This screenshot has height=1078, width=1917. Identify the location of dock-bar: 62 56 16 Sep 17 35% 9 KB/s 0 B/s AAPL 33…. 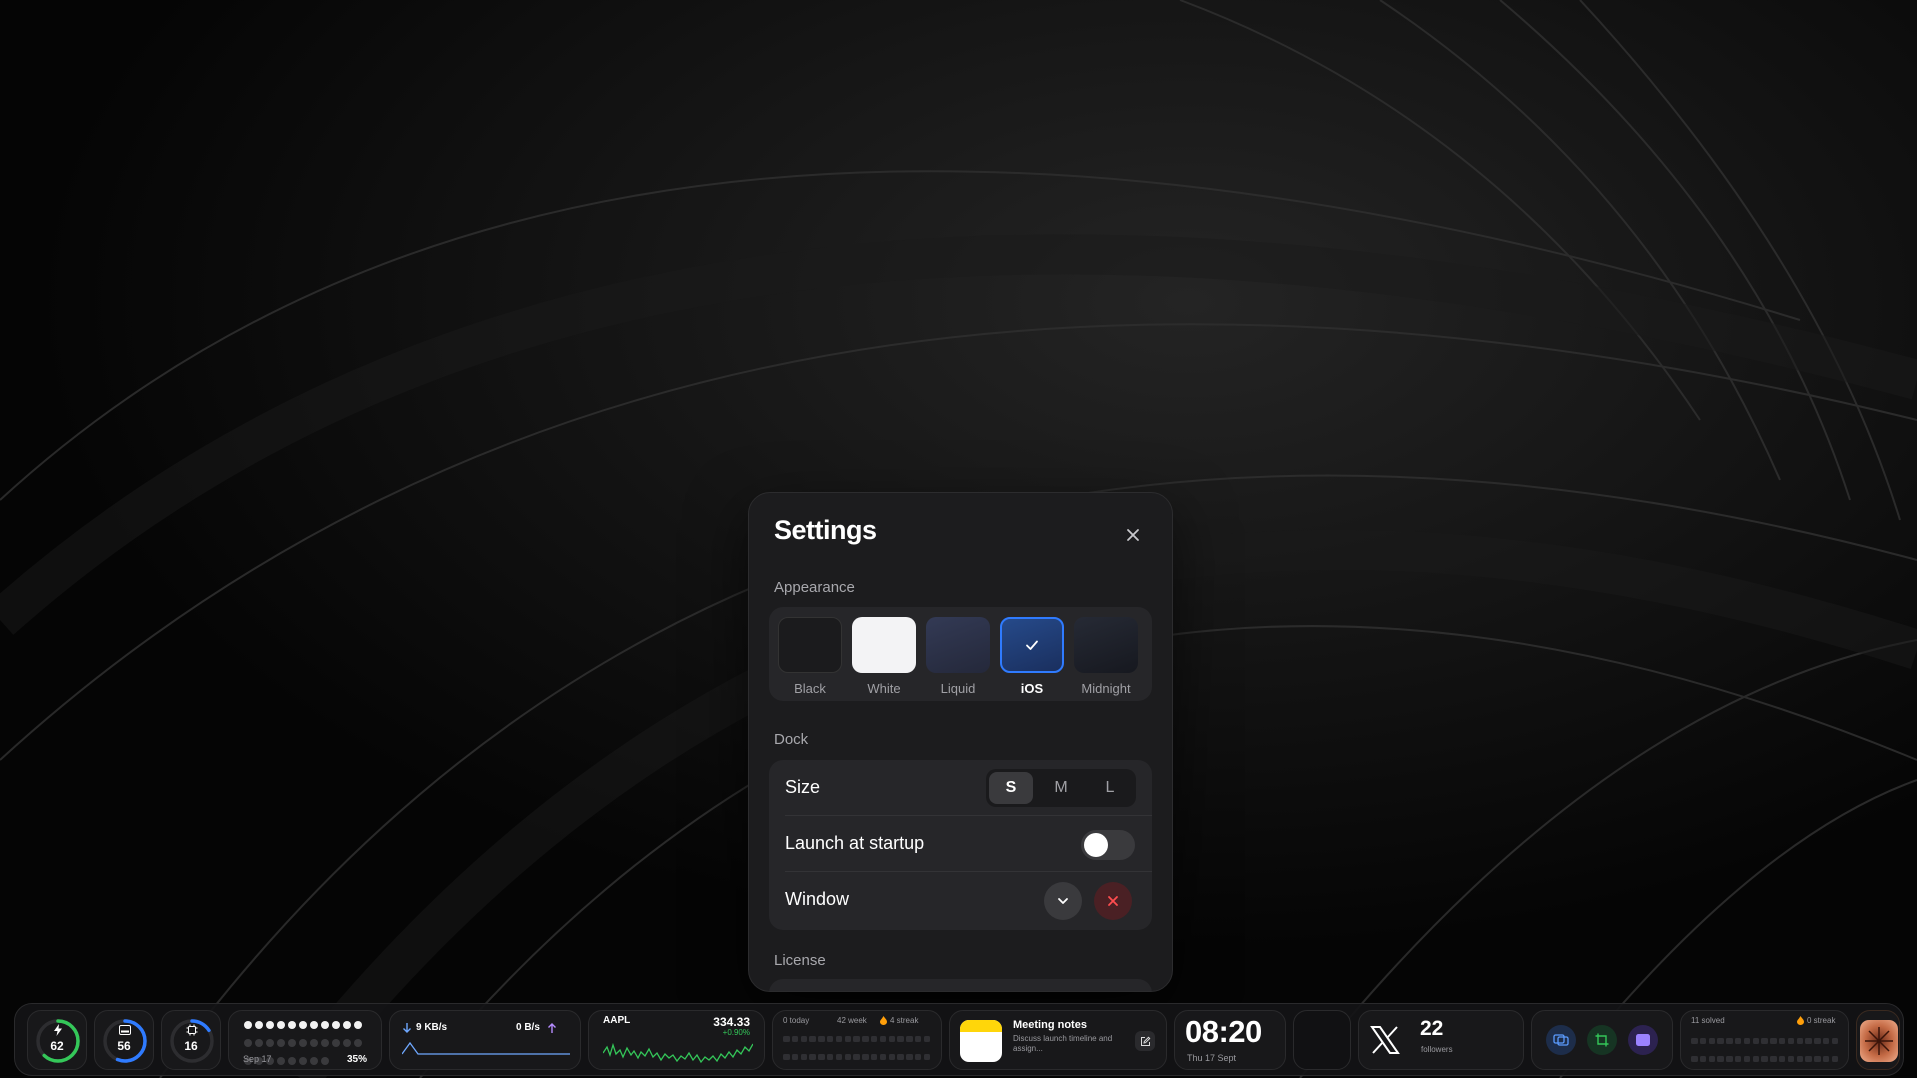
(959, 1039).